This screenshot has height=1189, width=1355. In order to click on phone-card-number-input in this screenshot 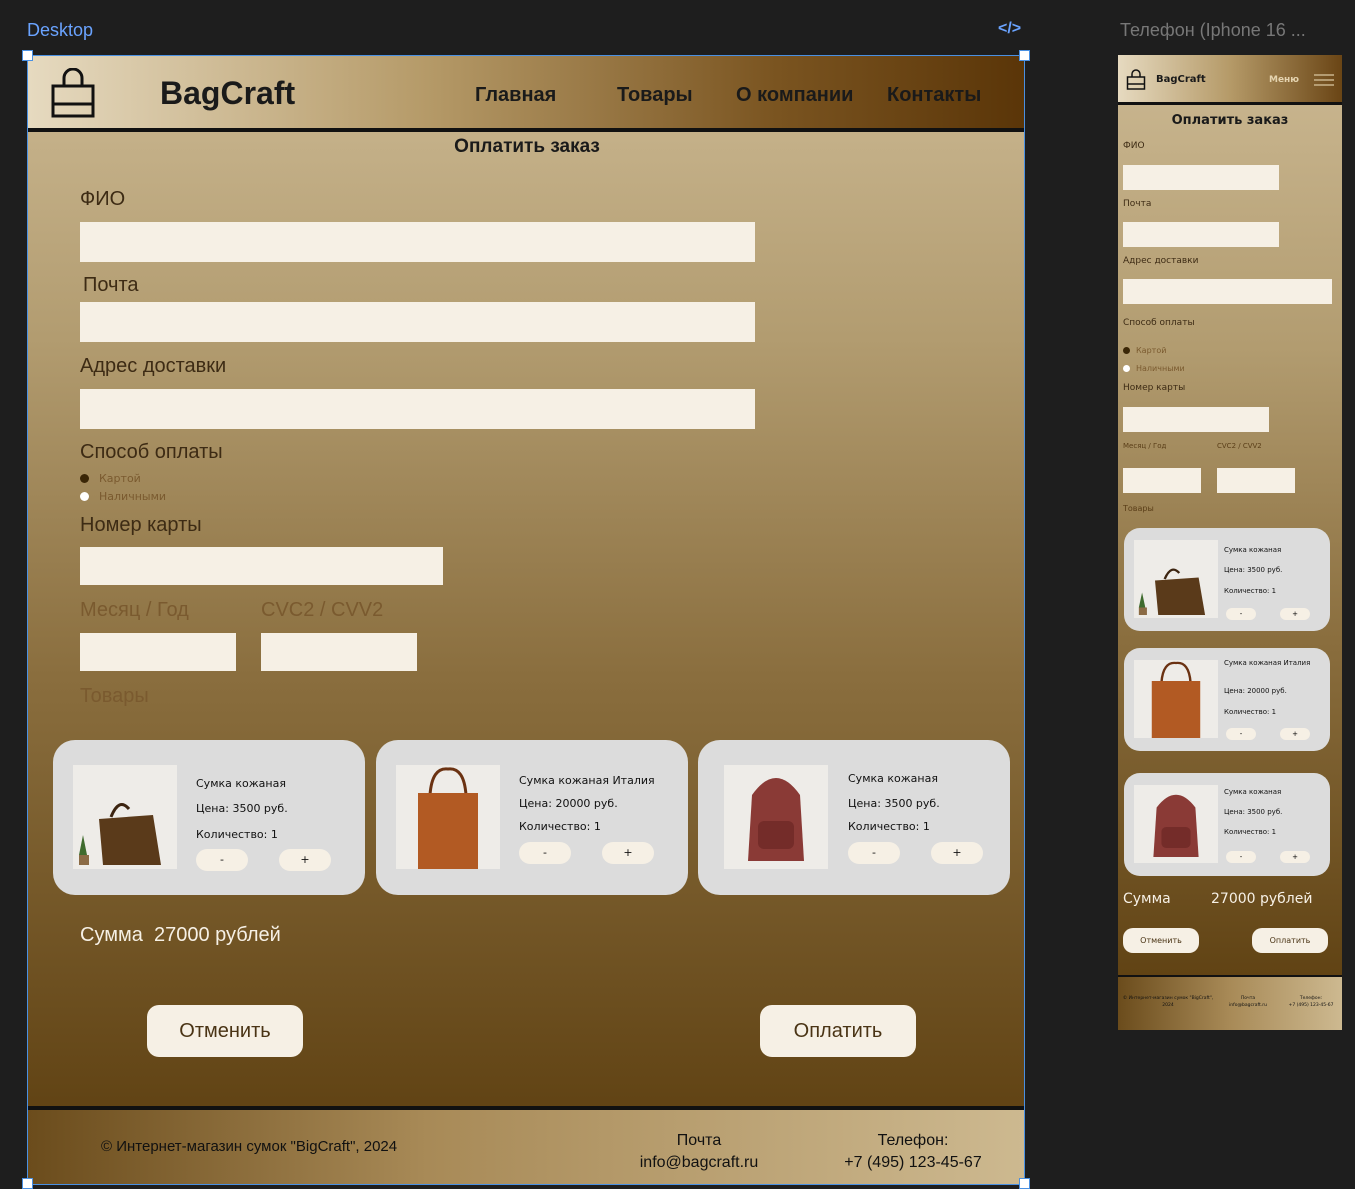, I will do `click(1196, 419)`.